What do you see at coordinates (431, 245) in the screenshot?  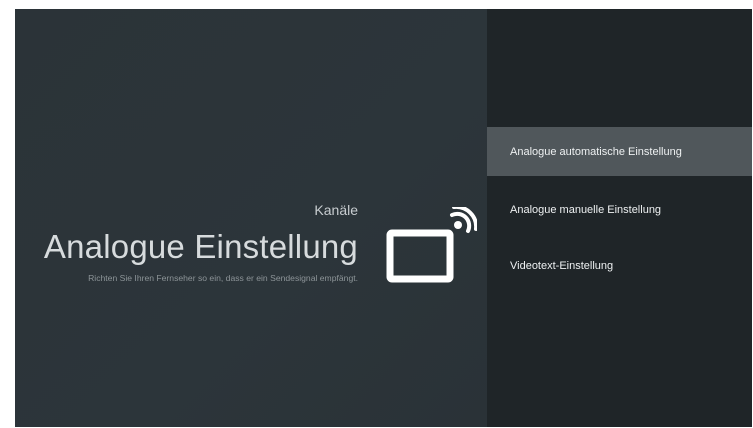 I see `tv-signal-icon` at bounding box center [431, 245].